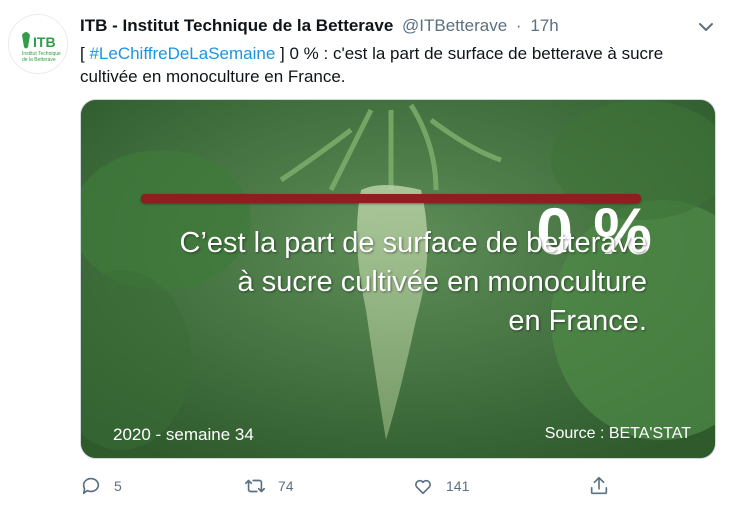 The width and height of the screenshot is (744, 519). What do you see at coordinates (286, 486) in the screenshot?
I see `retweet-count: 74` at bounding box center [286, 486].